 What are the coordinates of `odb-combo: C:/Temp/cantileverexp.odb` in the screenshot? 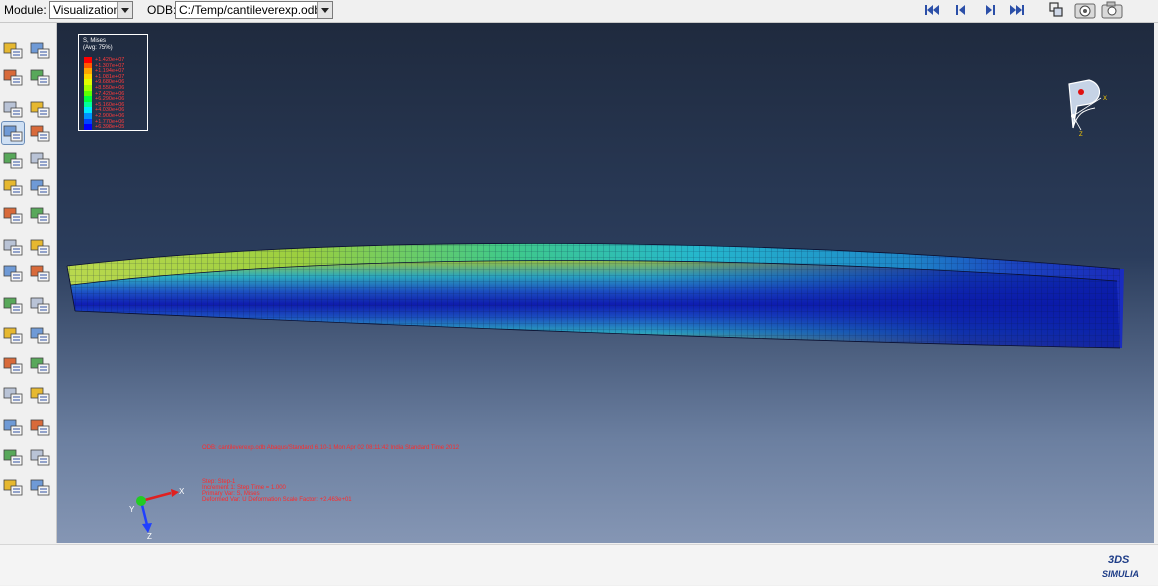 It's located at (254, 10).